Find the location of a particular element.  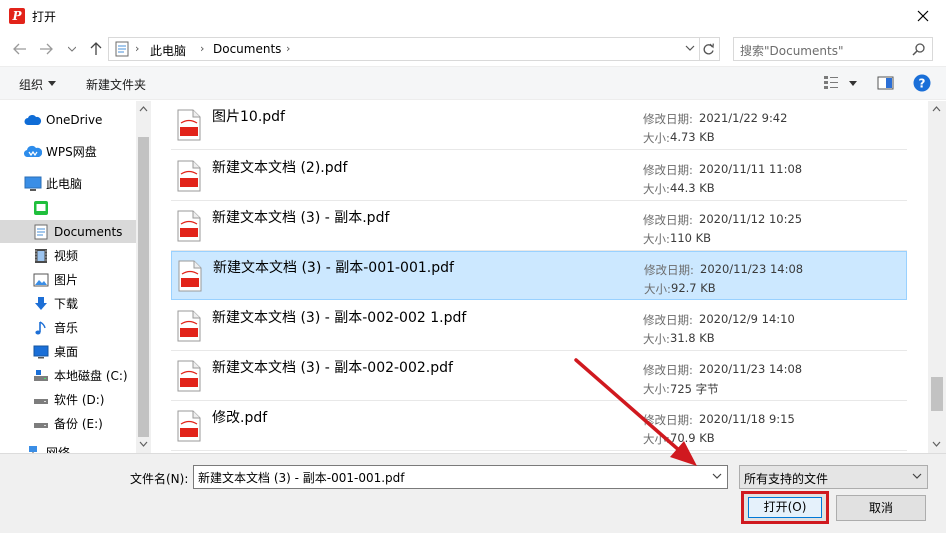

modified-date-value: 2020/11/12 10:25 is located at coordinates (751, 219).